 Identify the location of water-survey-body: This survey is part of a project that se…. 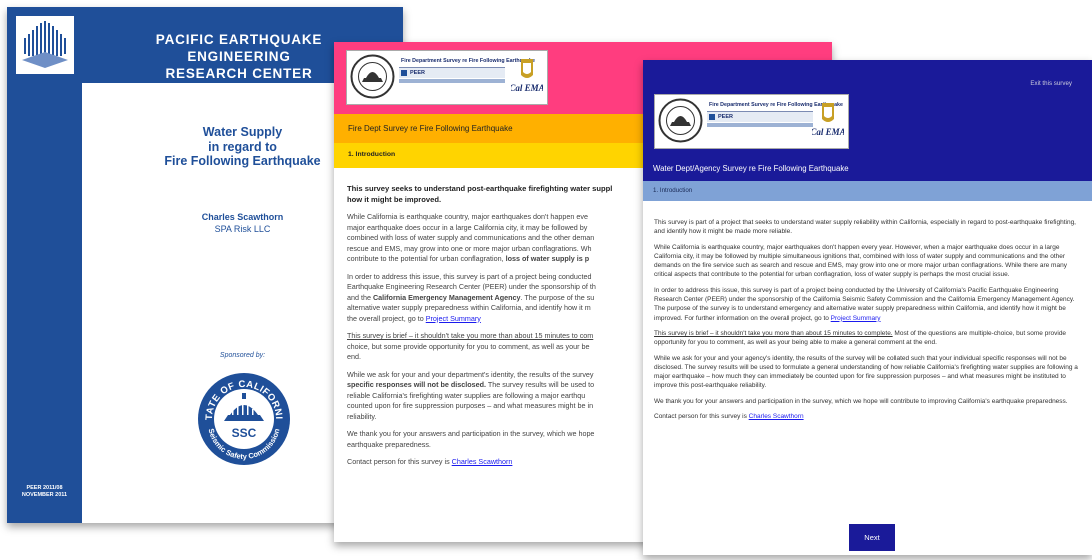
(869, 322).